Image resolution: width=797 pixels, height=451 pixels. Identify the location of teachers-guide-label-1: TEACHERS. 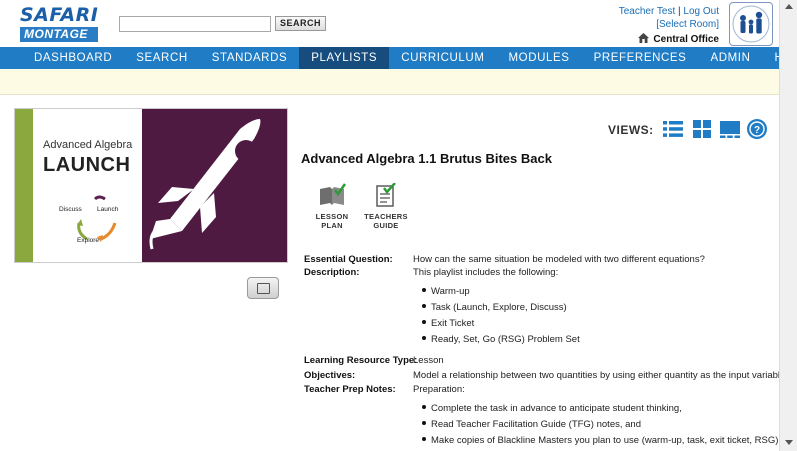
(386, 216).